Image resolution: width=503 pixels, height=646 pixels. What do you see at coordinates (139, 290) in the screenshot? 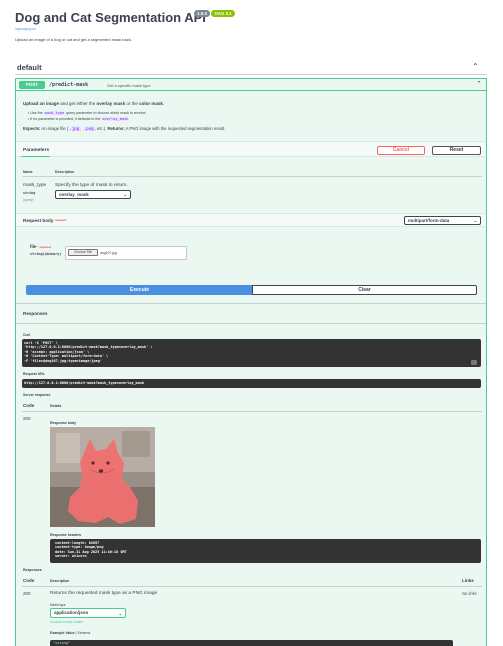
I see `execute-button: Execute` at bounding box center [139, 290].